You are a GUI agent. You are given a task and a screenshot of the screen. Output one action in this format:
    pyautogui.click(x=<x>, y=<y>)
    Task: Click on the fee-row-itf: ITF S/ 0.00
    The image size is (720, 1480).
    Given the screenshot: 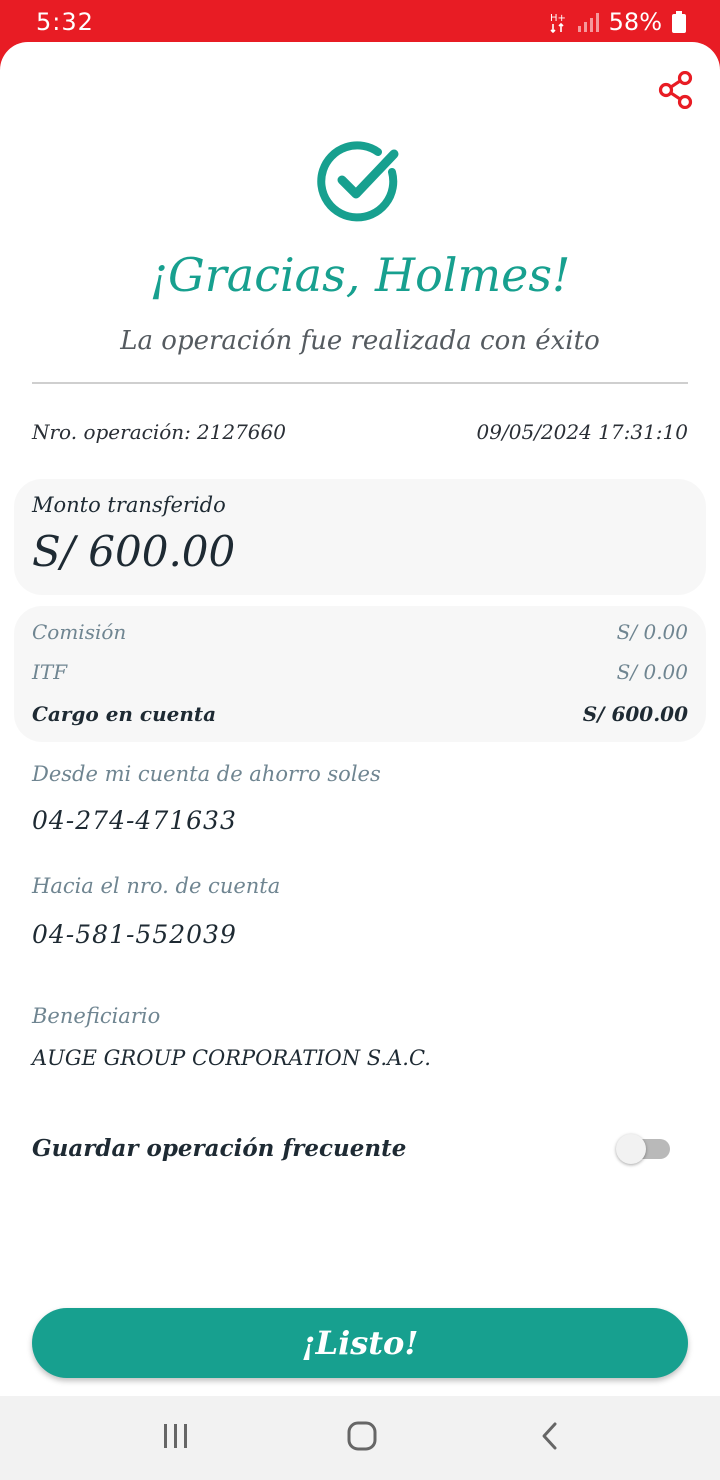 What is the action you would take?
    pyautogui.click(x=360, y=672)
    